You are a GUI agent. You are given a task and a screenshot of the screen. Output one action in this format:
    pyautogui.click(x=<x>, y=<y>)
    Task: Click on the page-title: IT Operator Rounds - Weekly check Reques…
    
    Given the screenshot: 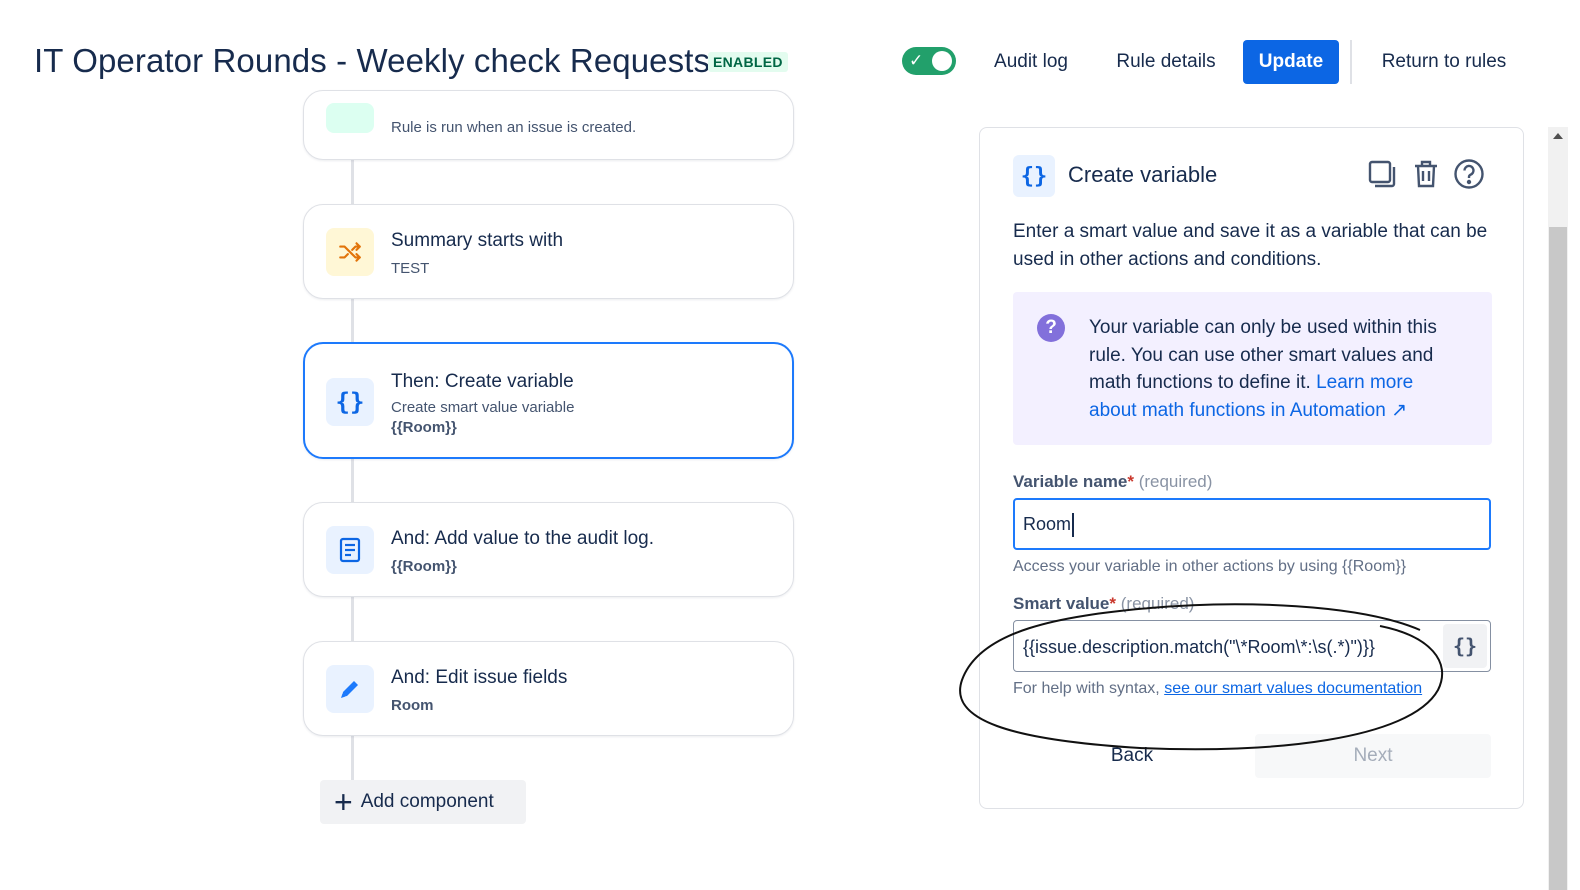 What is the action you would take?
    pyautogui.click(x=372, y=60)
    